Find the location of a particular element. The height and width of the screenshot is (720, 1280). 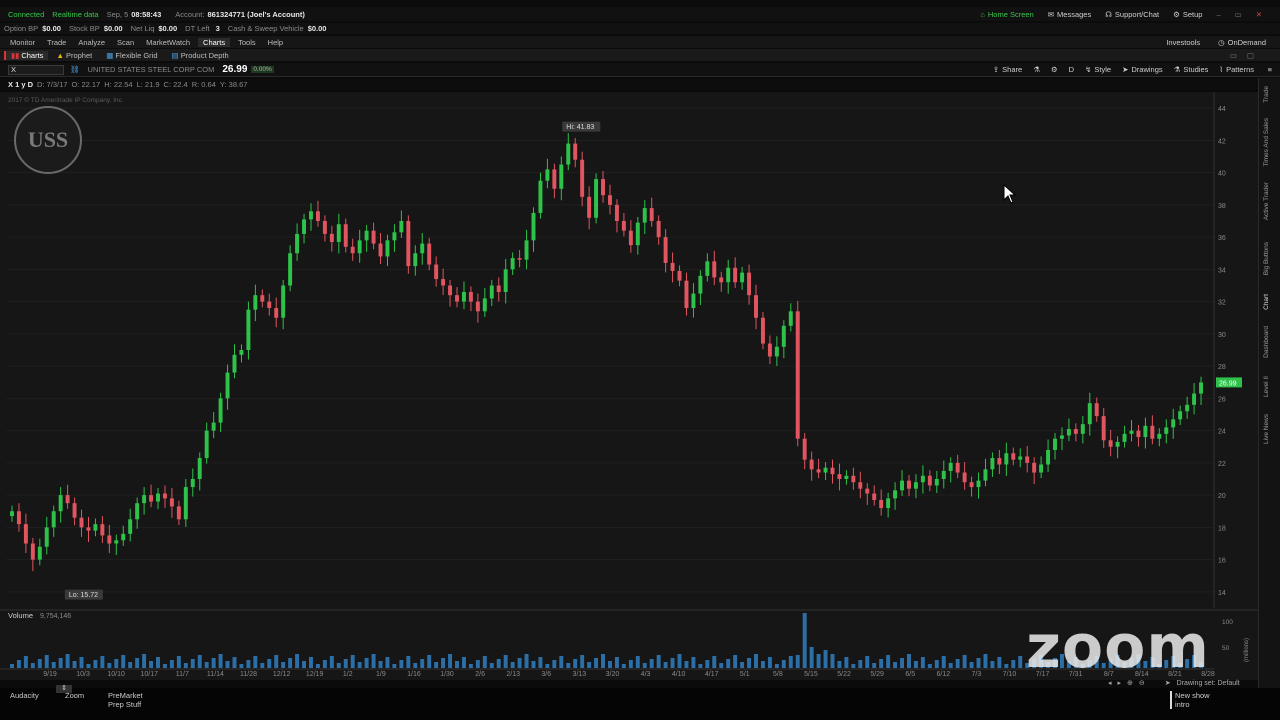

expand-icon: ⇕ is located at coordinates (64, 689).